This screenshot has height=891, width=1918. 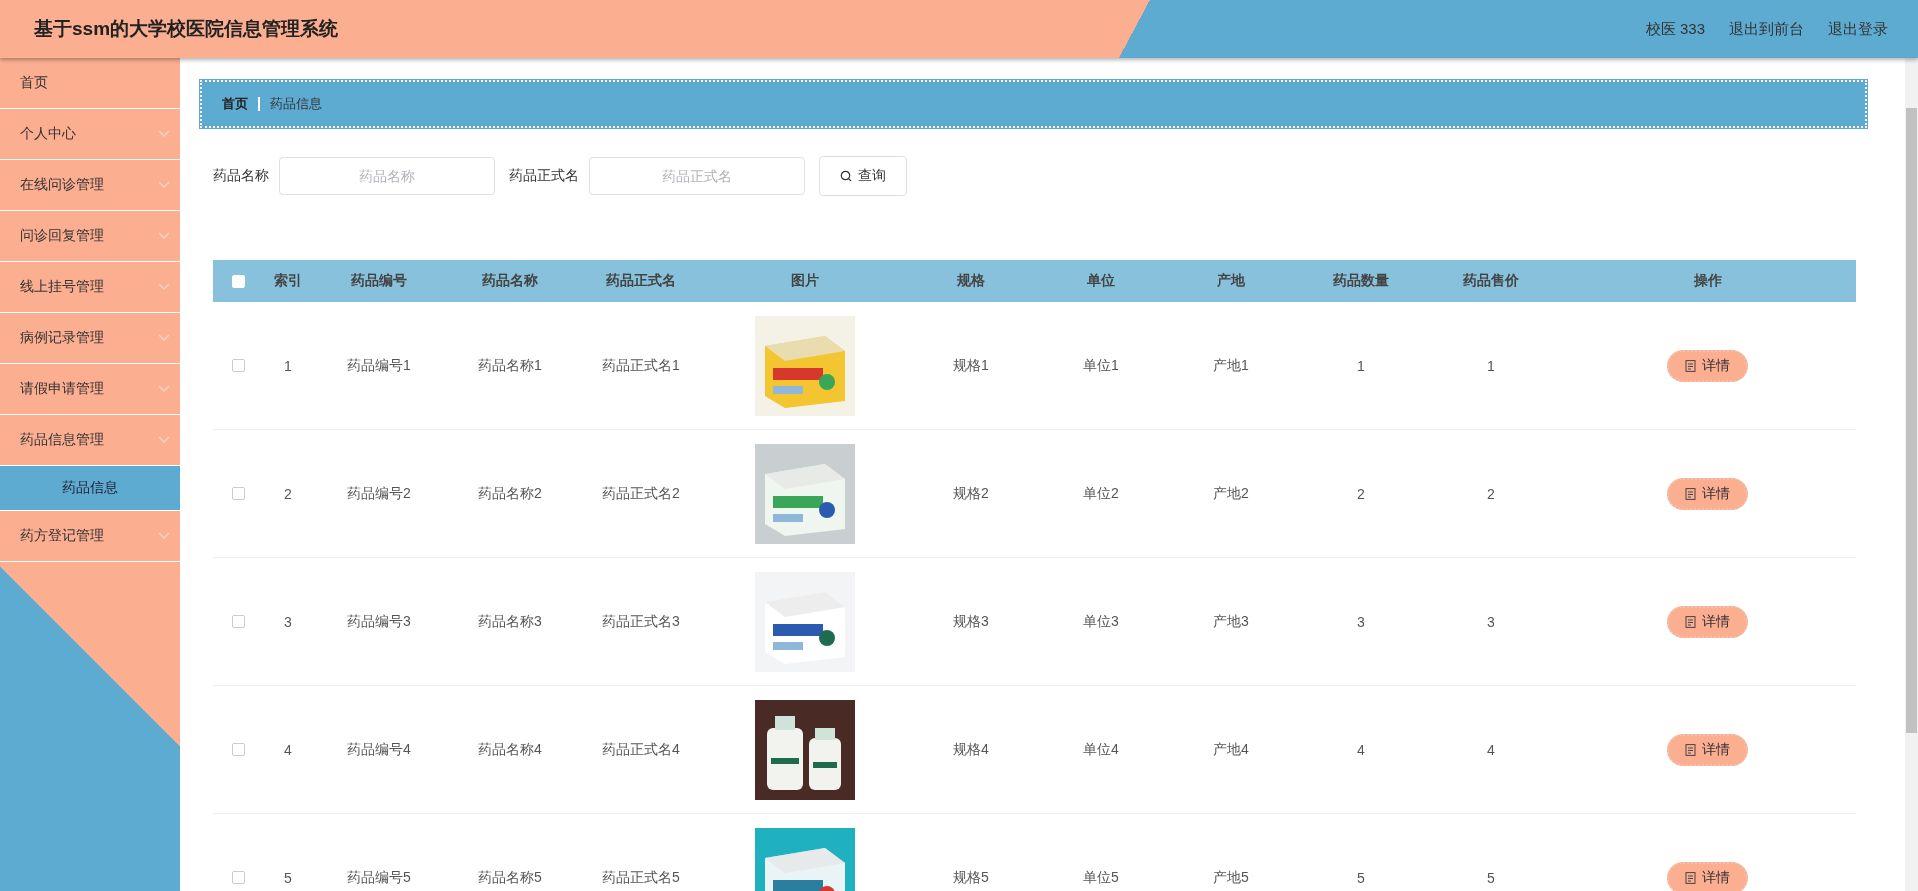 What do you see at coordinates (1101, 621) in the screenshot?
I see `table-cell: 单位3` at bounding box center [1101, 621].